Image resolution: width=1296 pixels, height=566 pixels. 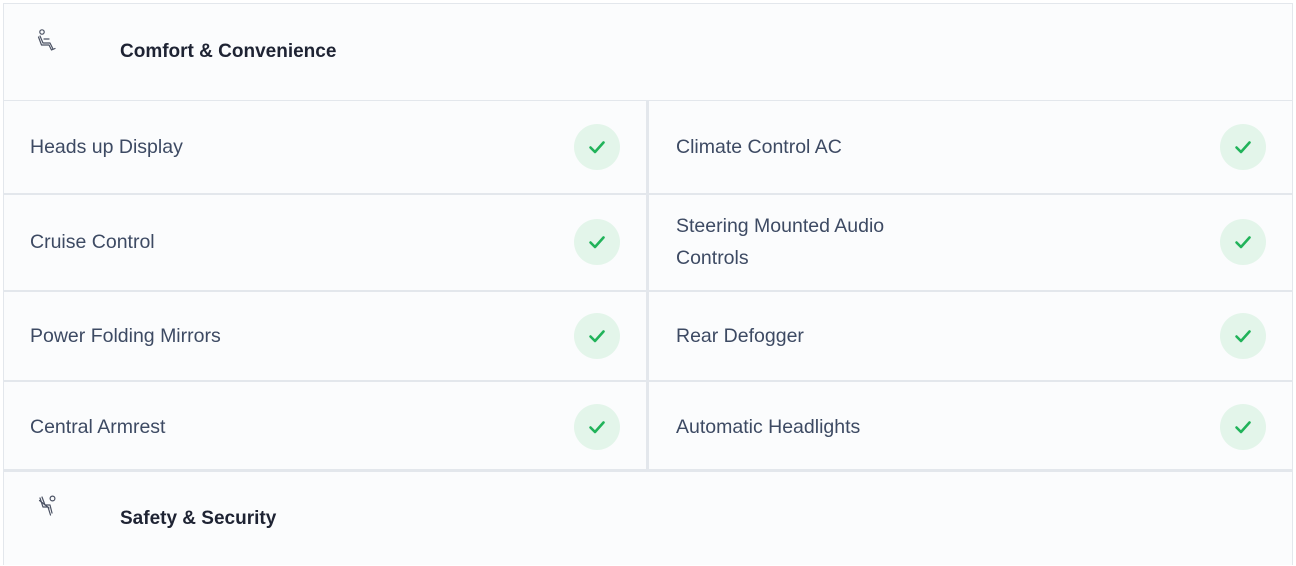 I want to click on feature-item: Heads up Display, so click(x=325, y=147).